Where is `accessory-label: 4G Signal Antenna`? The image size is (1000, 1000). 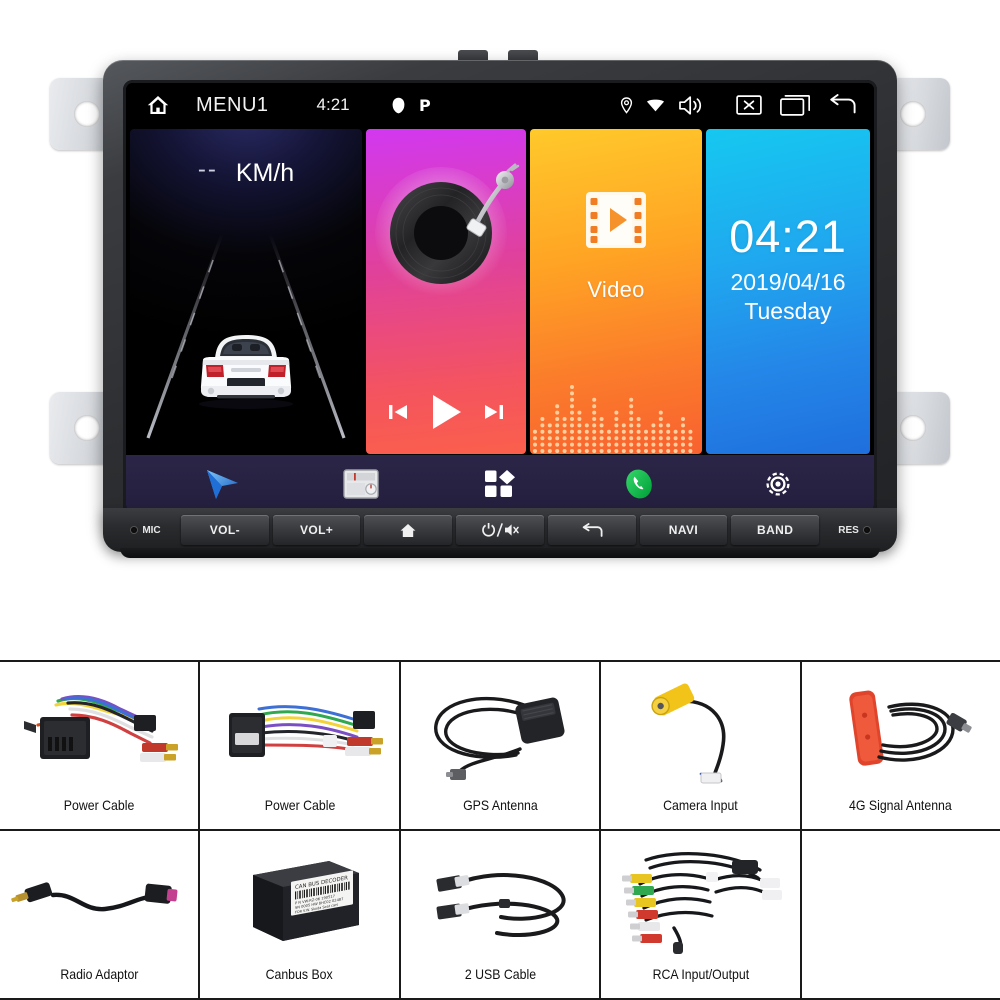 accessory-label: 4G Signal Antenna is located at coordinates (901, 805).